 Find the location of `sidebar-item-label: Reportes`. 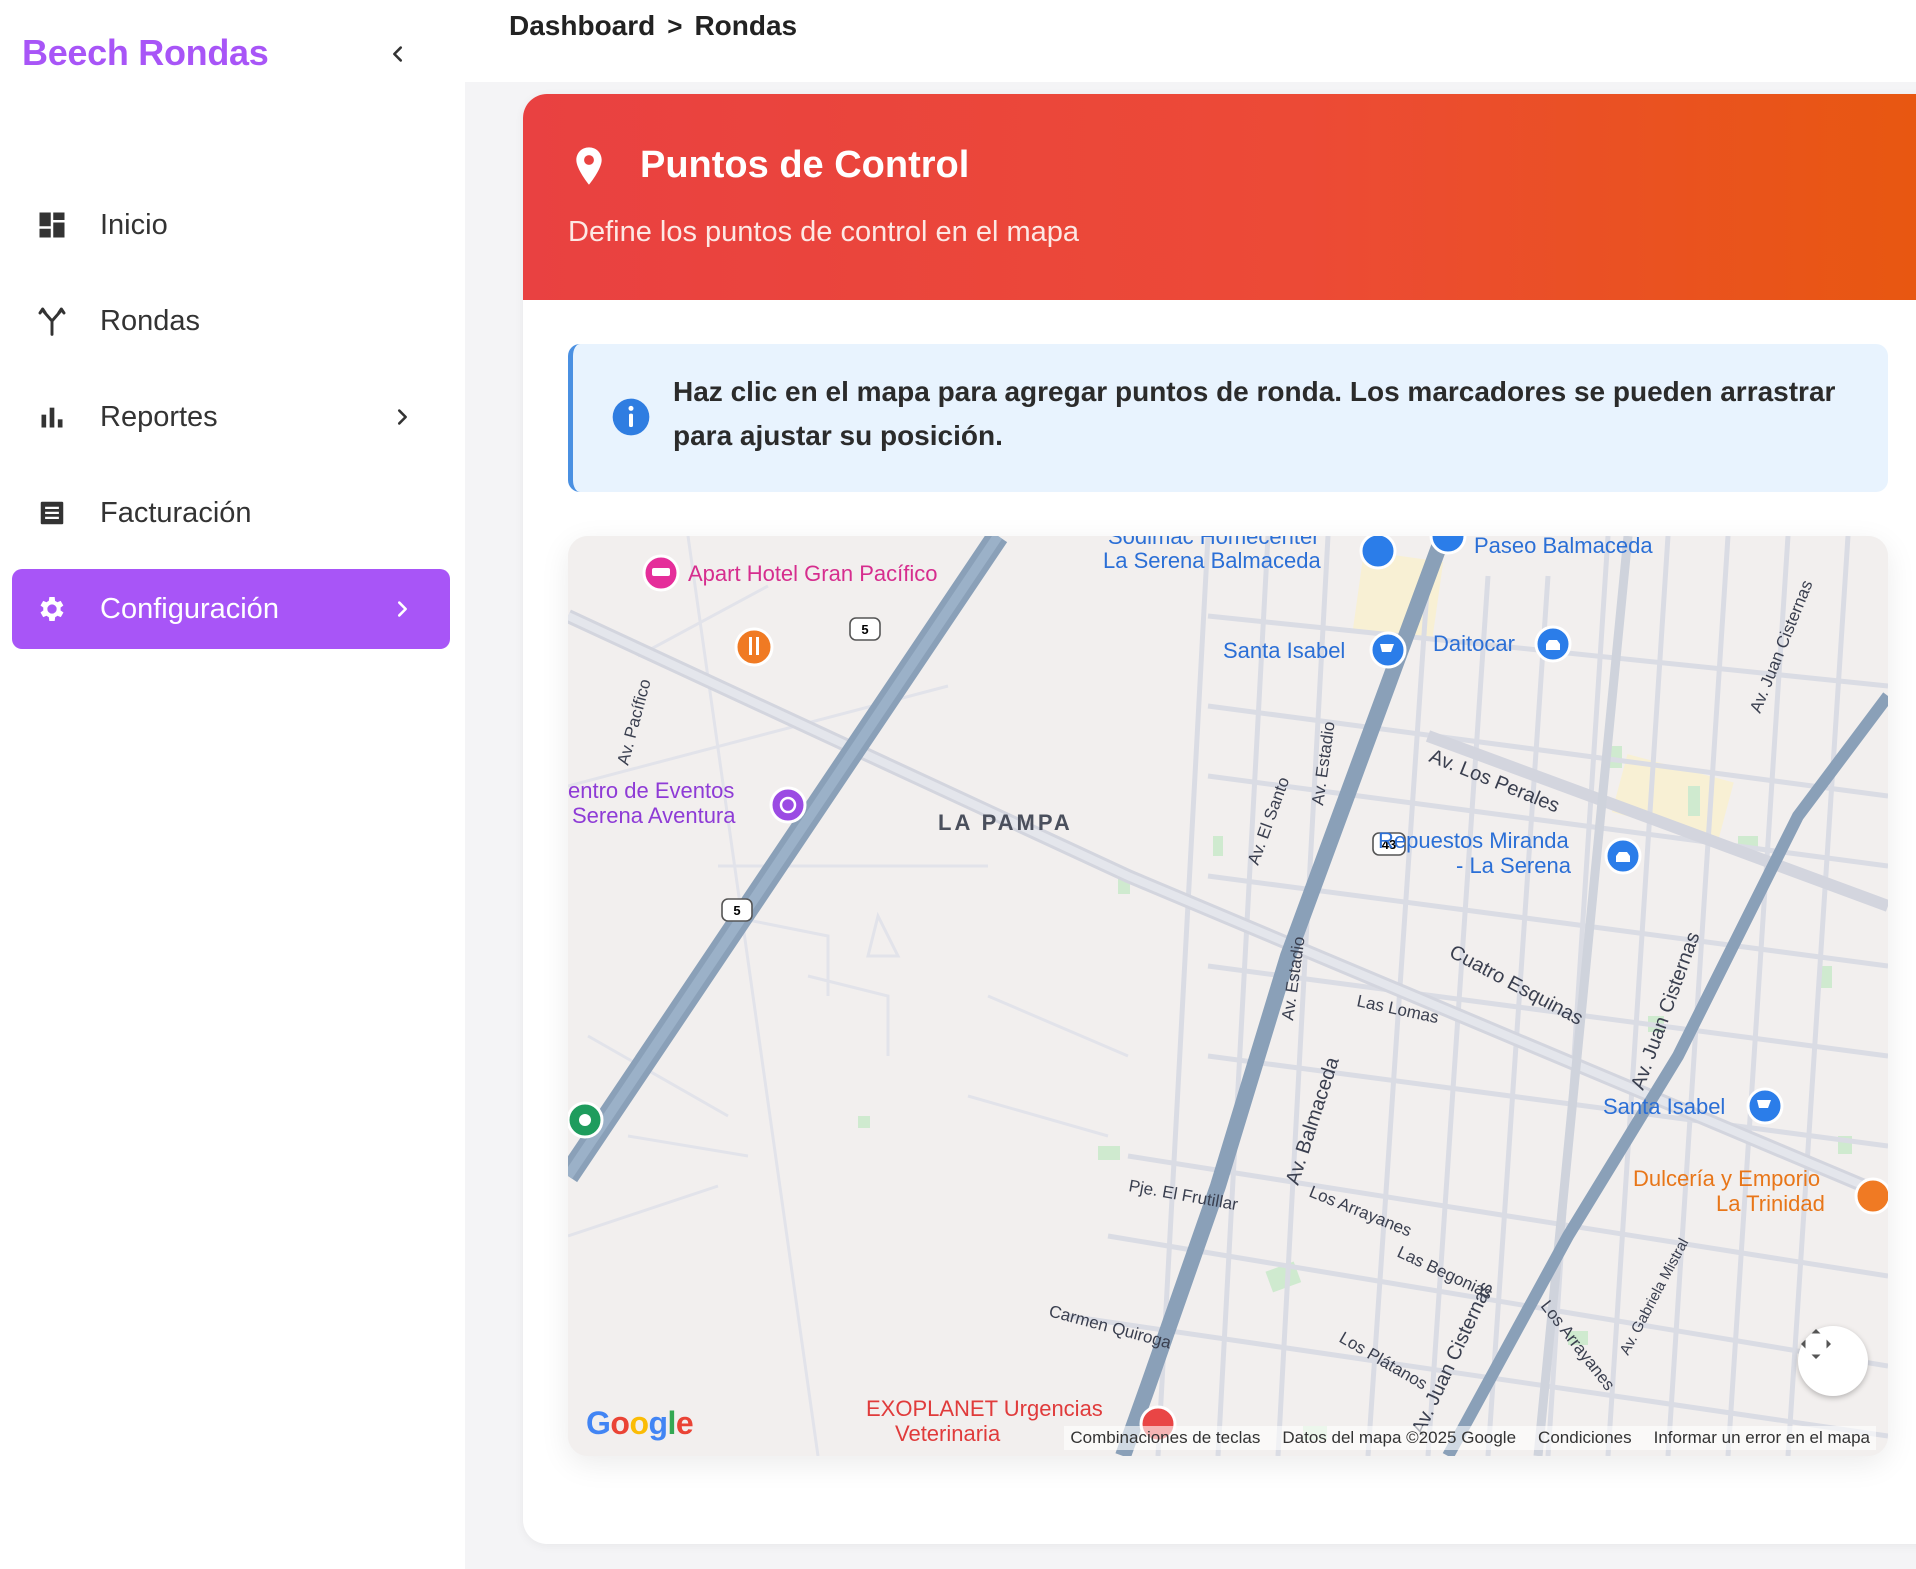

sidebar-item-label: Reportes is located at coordinates (159, 416).